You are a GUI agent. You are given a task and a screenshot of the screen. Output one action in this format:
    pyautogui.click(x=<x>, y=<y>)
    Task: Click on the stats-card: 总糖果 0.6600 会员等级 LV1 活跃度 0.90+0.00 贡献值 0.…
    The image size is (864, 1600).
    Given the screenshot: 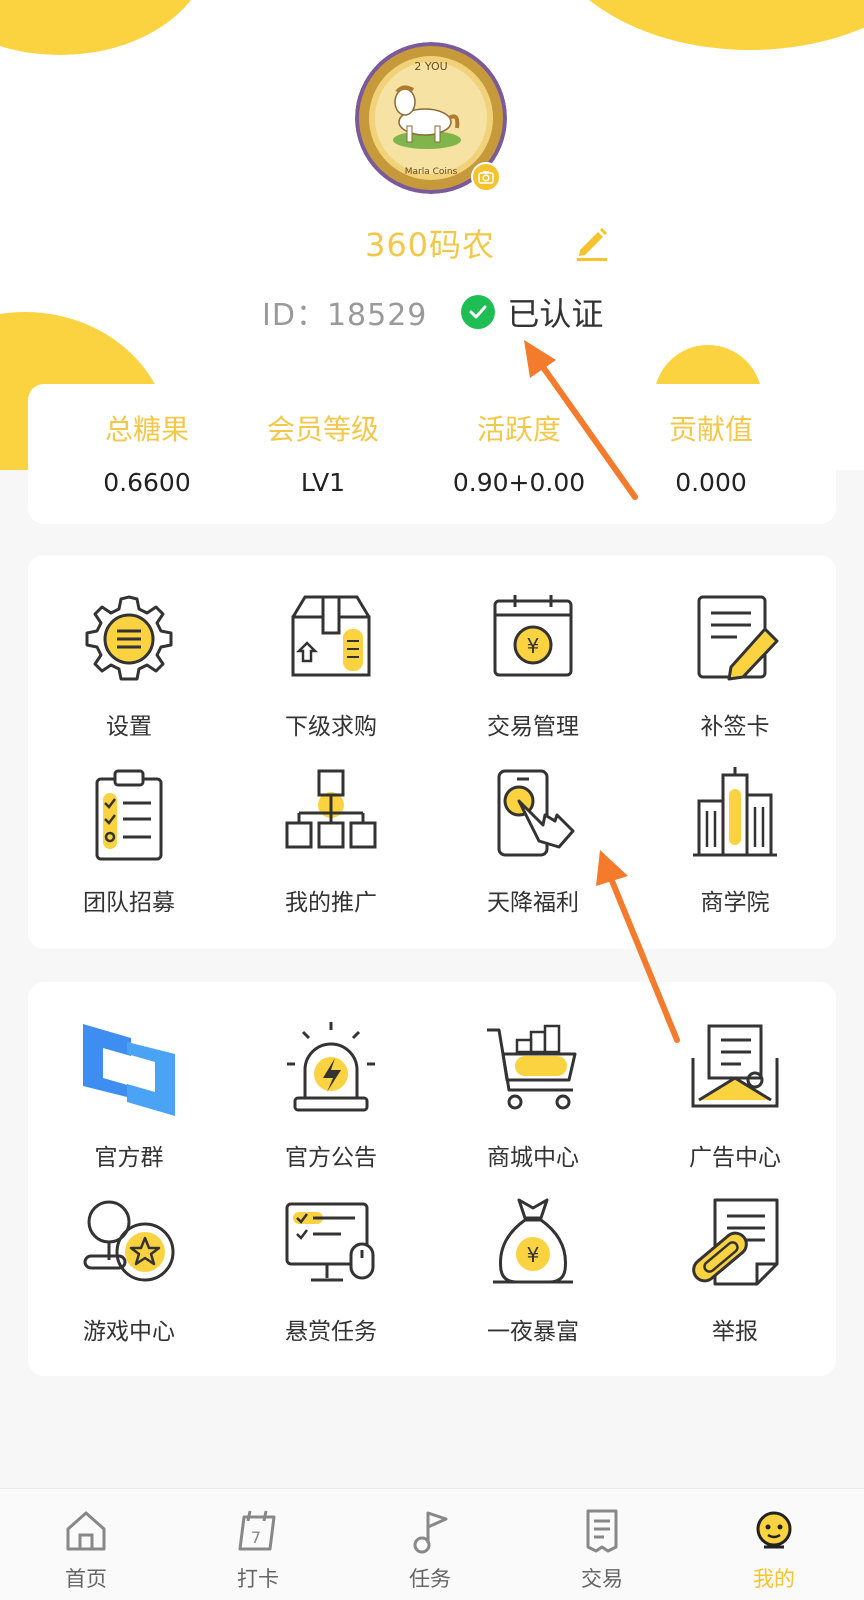 What is the action you would take?
    pyautogui.click(x=432, y=454)
    